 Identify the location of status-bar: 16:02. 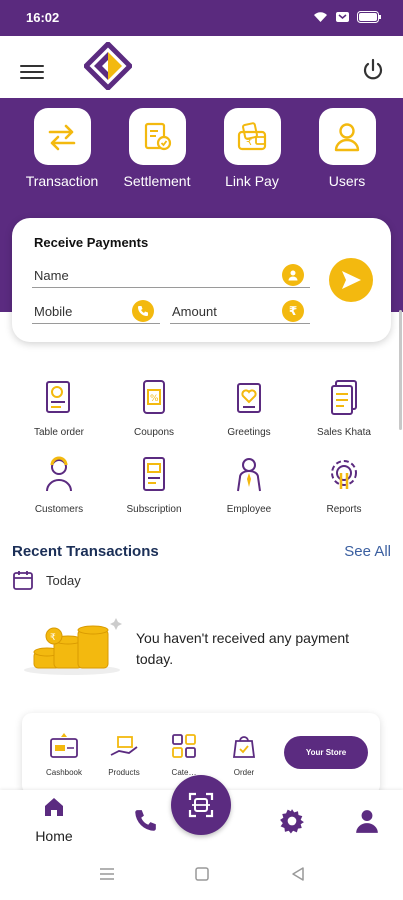
(201, 18).